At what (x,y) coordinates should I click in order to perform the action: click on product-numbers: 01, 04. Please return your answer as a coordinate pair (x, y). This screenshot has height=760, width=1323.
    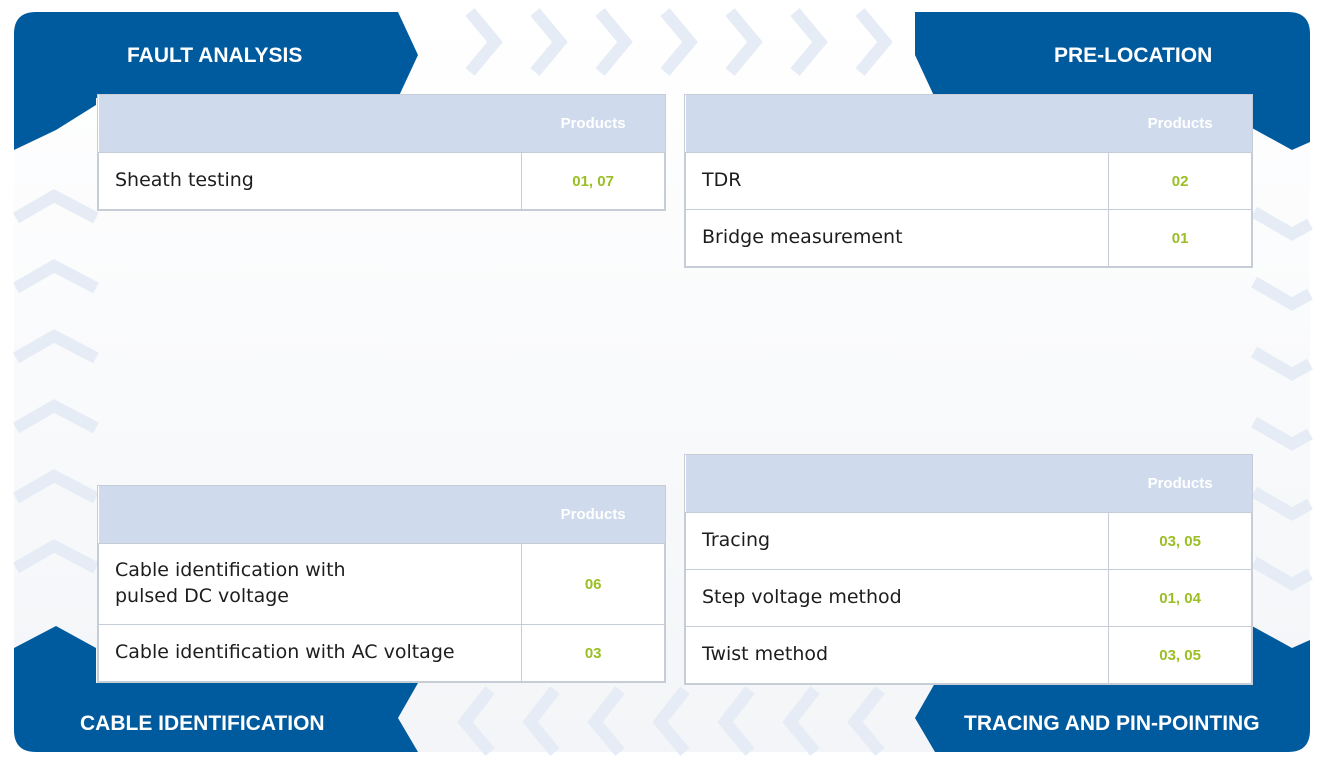
    Looking at the image, I should click on (1180, 598).